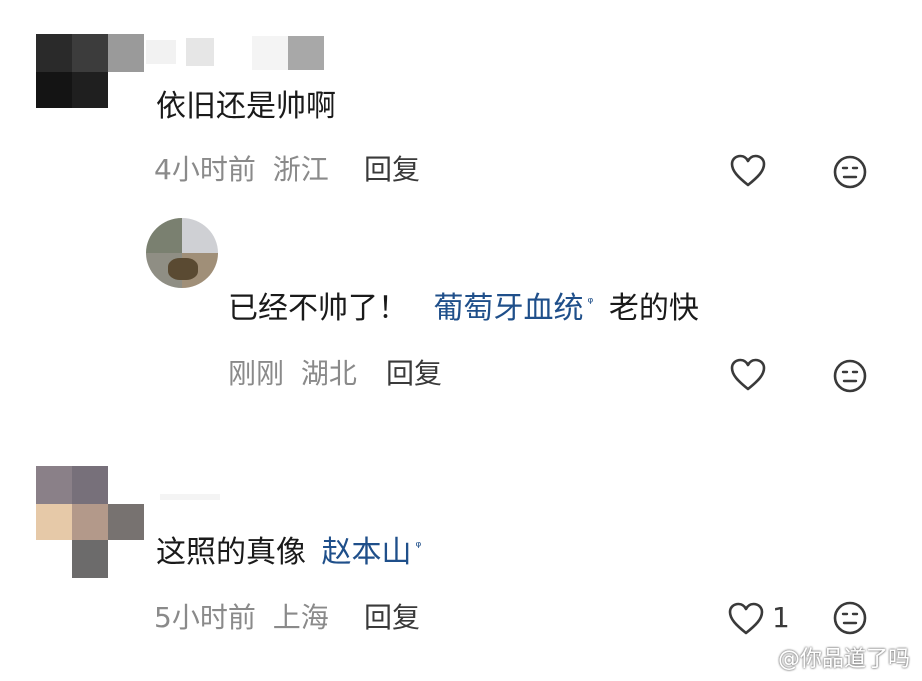 The width and height of the screenshot is (922, 681). I want to click on comment-time-1: 4小时前, so click(205, 169).